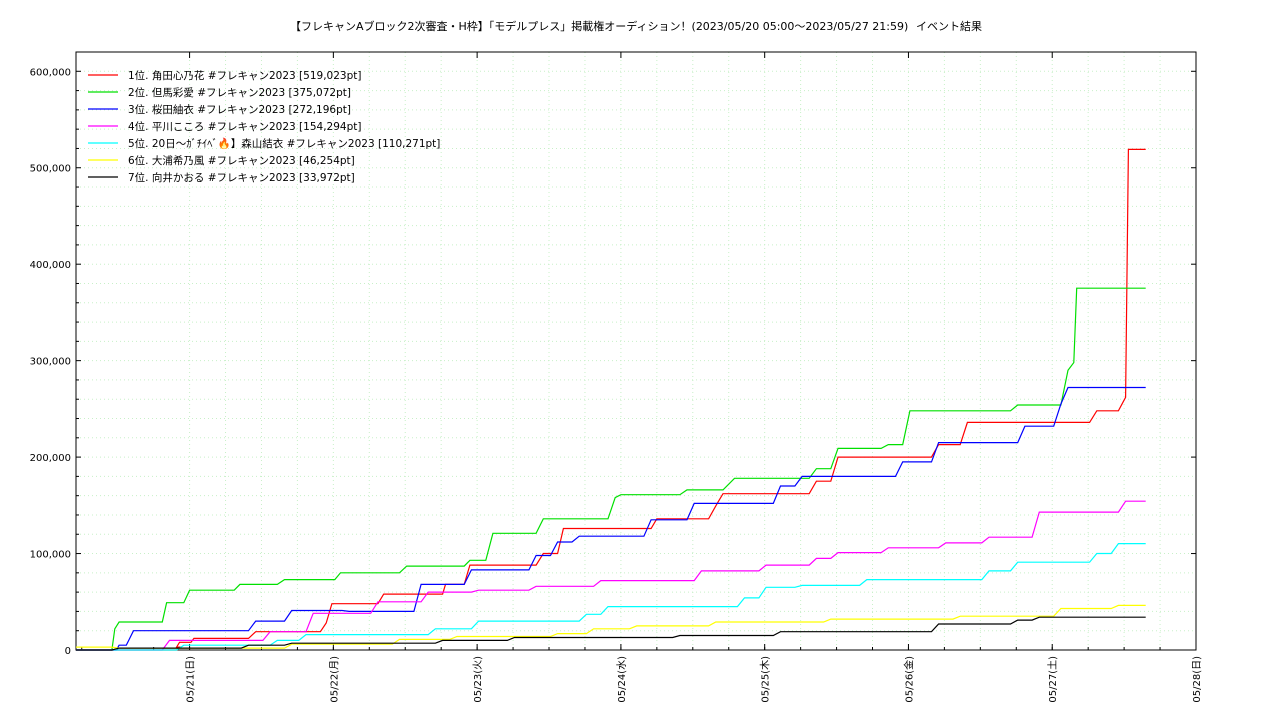 This screenshot has width=1280, height=720. What do you see at coordinates (50, 169) in the screenshot?
I see `y-tick-label: 500,000` at bounding box center [50, 169].